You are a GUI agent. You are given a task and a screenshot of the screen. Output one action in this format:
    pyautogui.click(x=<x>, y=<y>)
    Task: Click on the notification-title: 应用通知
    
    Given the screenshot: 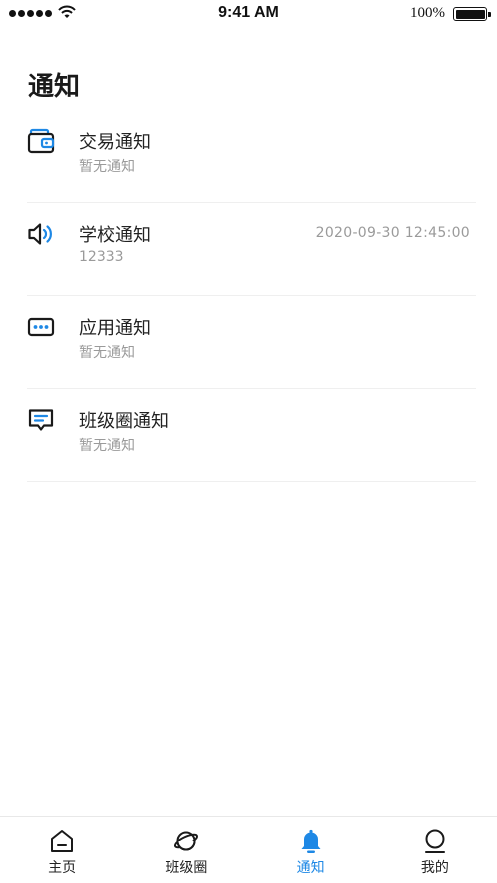 What is the action you would take?
    pyautogui.click(x=115, y=328)
    